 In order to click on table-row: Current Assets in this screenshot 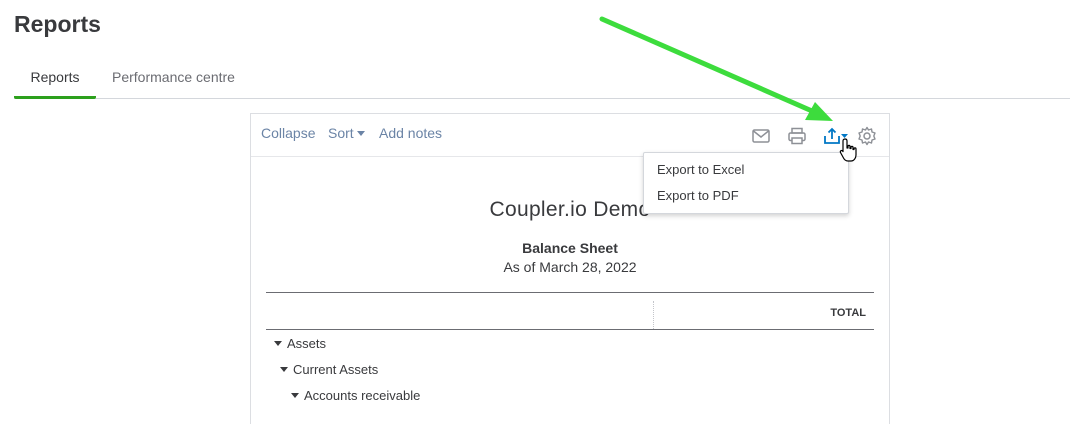, I will do `click(329, 369)`.